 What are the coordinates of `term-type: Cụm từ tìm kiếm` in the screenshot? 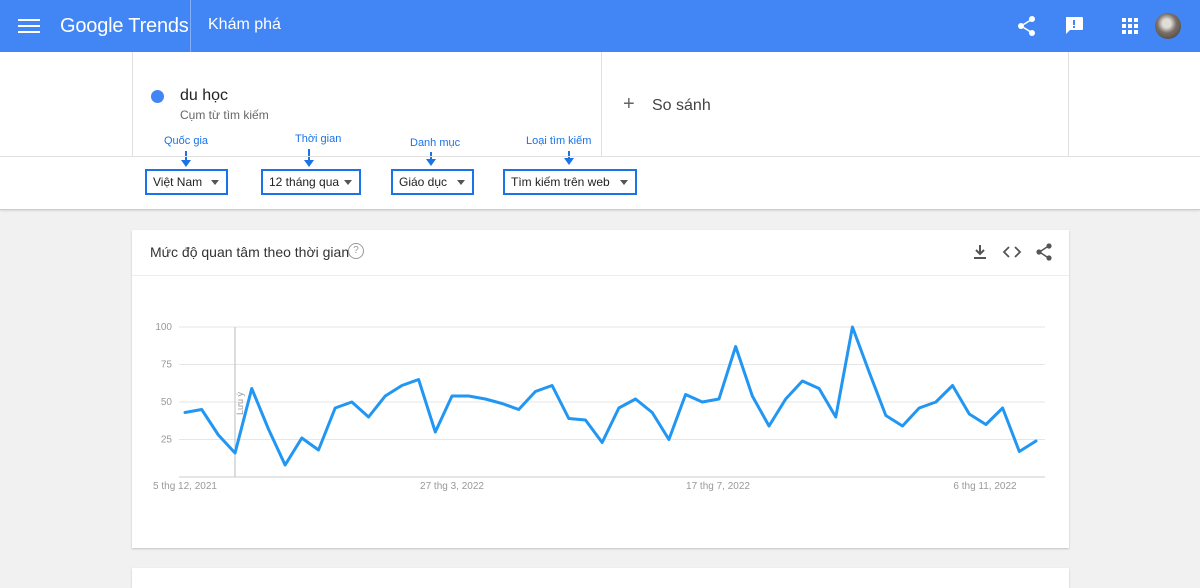 It's located at (224, 115).